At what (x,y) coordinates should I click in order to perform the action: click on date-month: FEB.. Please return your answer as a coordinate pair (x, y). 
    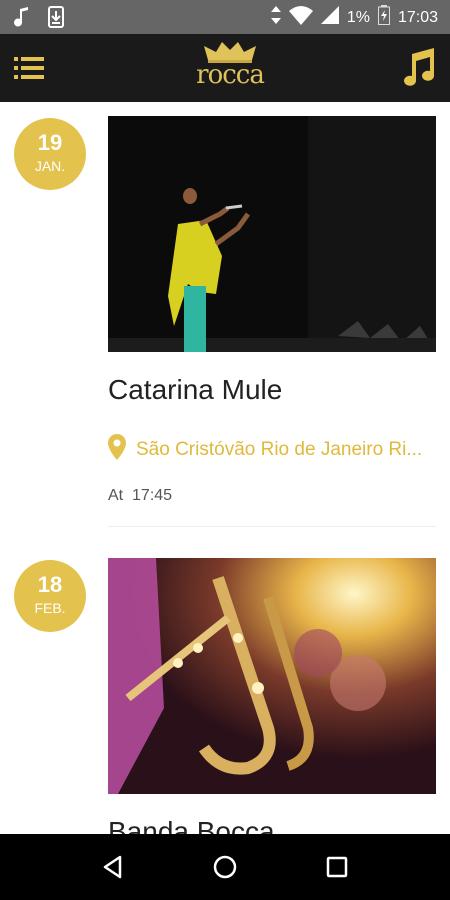
    Looking at the image, I should click on (50, 608).